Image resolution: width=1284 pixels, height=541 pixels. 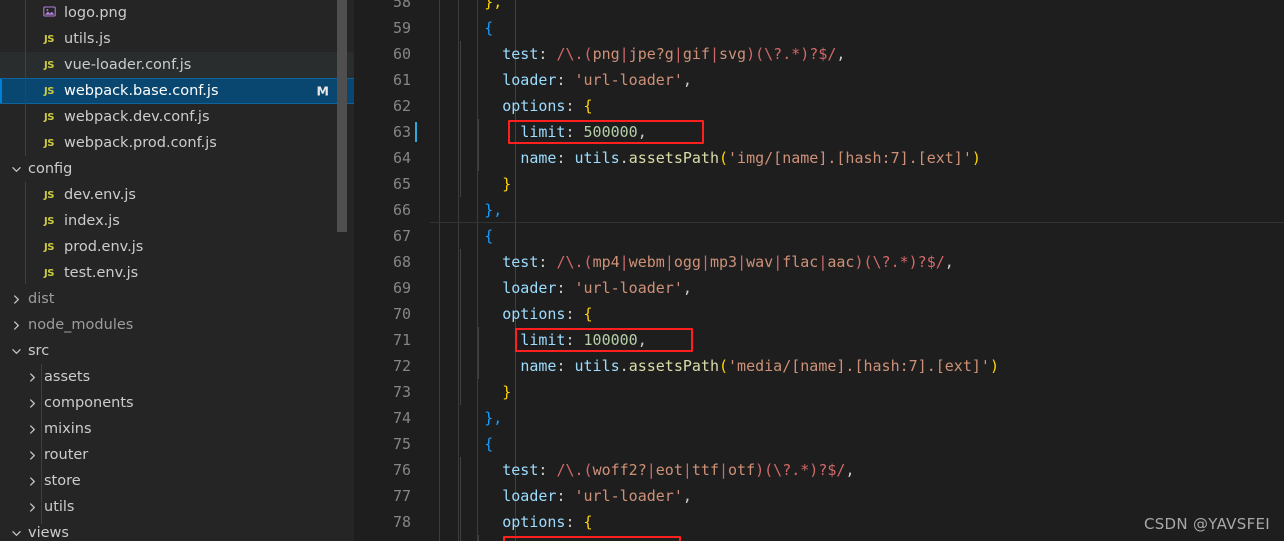 I want to click on line-number: 67, so click(x=401, y=236).